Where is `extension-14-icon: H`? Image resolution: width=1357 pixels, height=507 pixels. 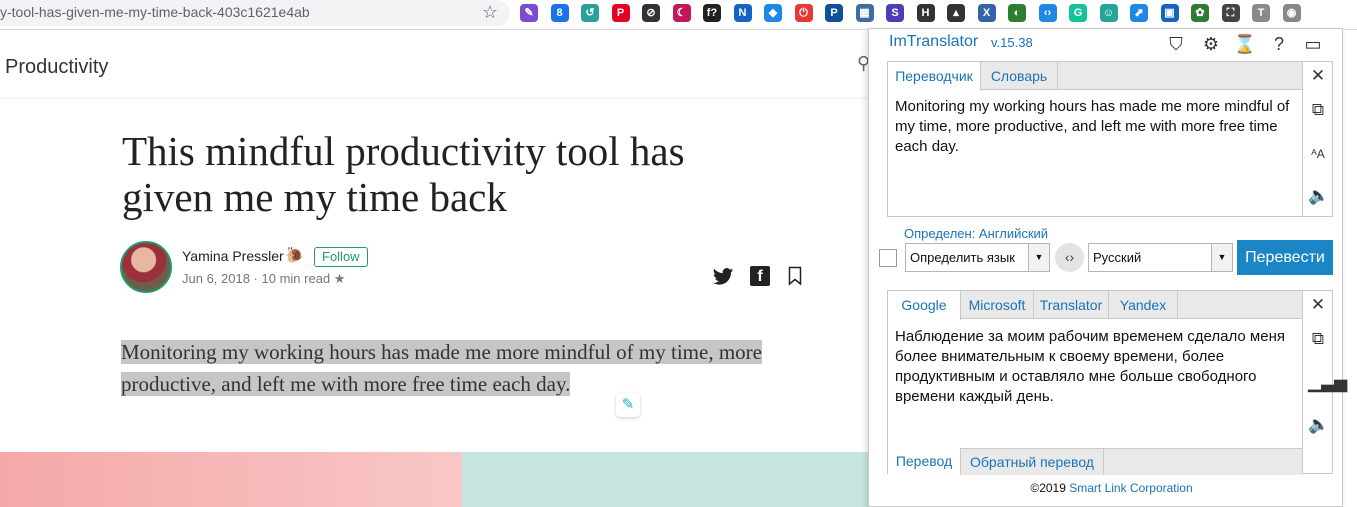 extension-14-icon: H is located at coordinates (925, 13).